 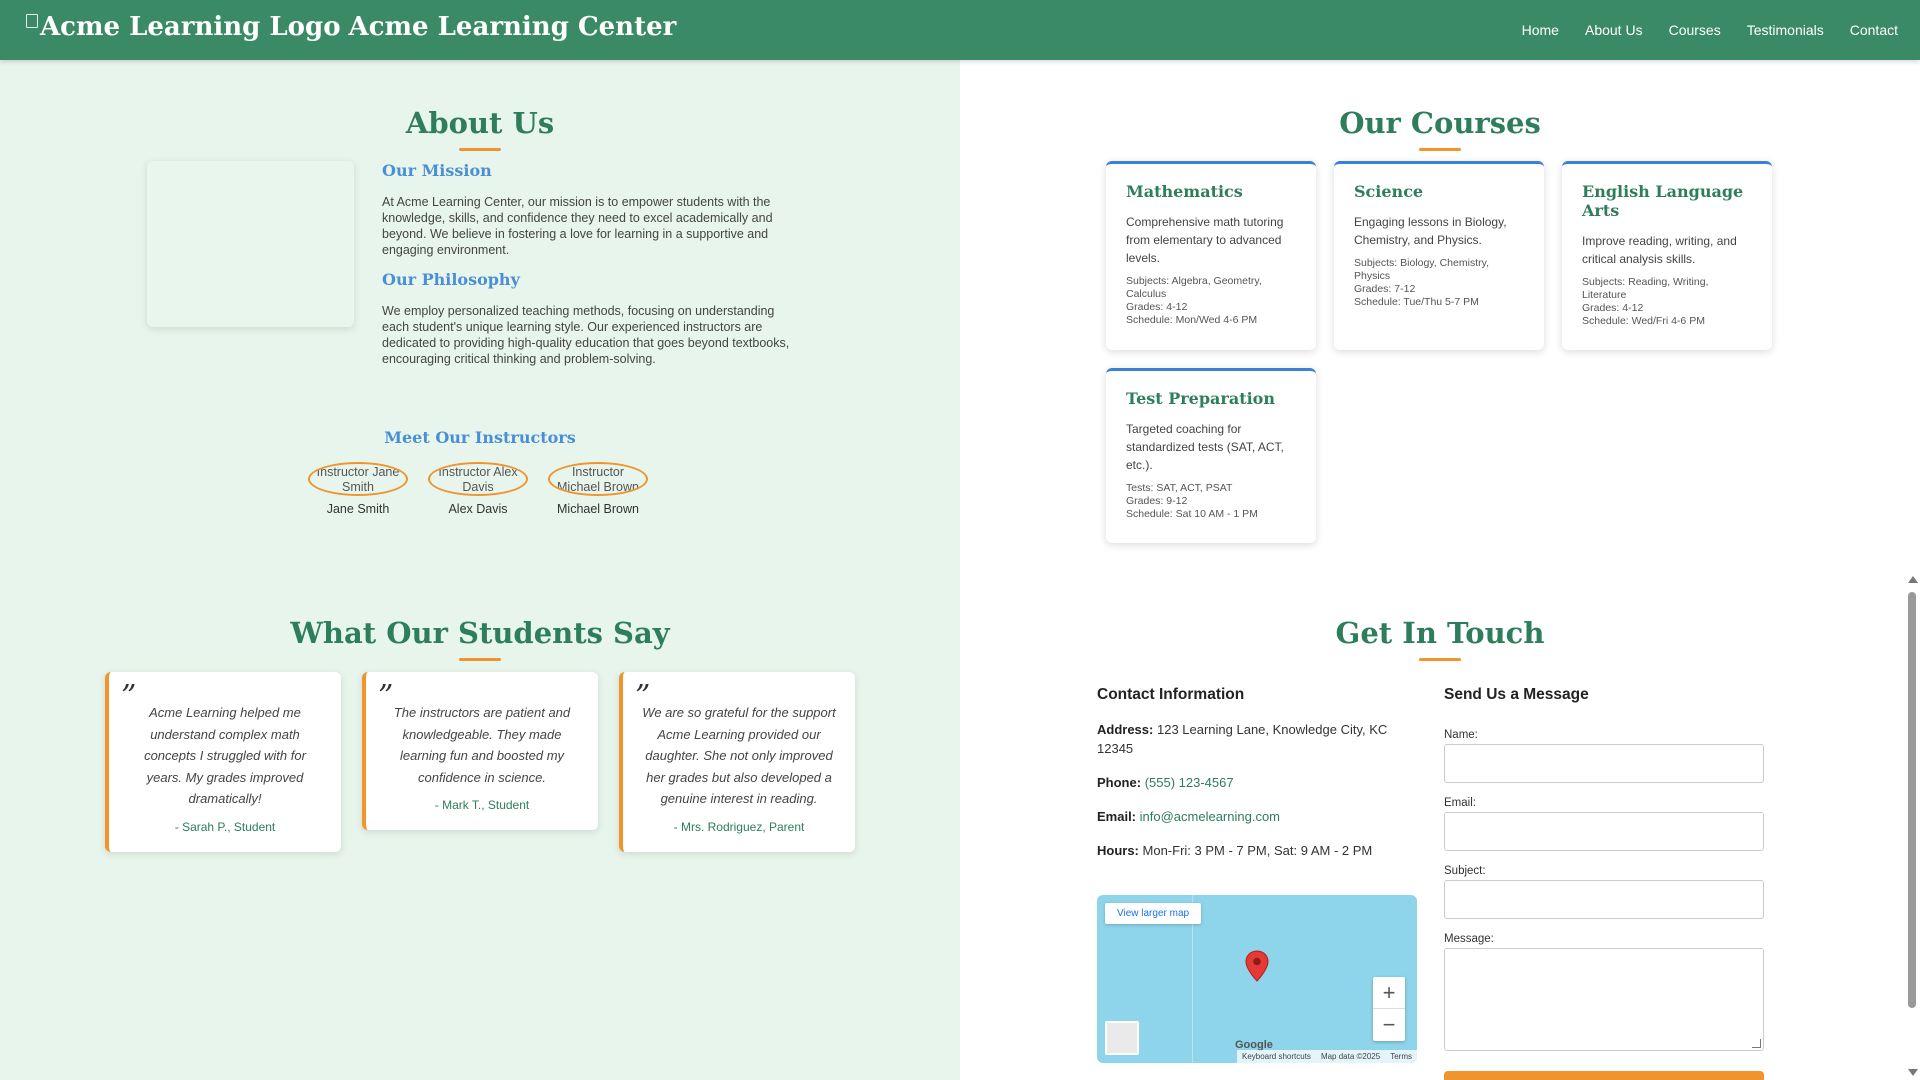 I want to click on map-zoom-controls: + −, so click(x=1389, y=1009).